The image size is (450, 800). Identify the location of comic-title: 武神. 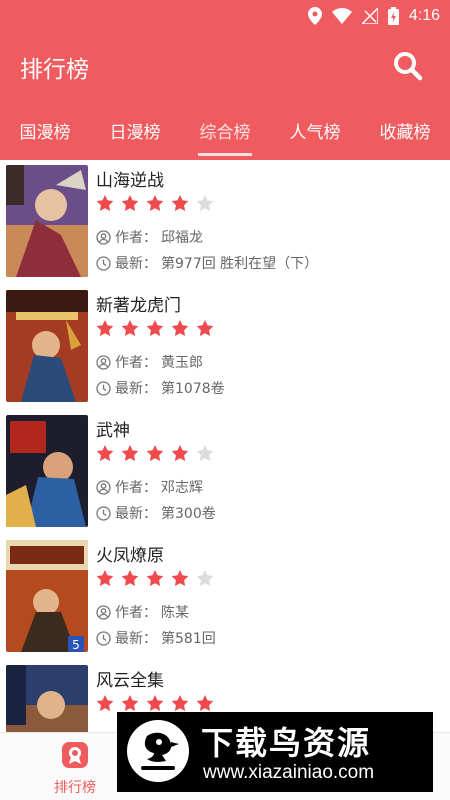
(113, 431).